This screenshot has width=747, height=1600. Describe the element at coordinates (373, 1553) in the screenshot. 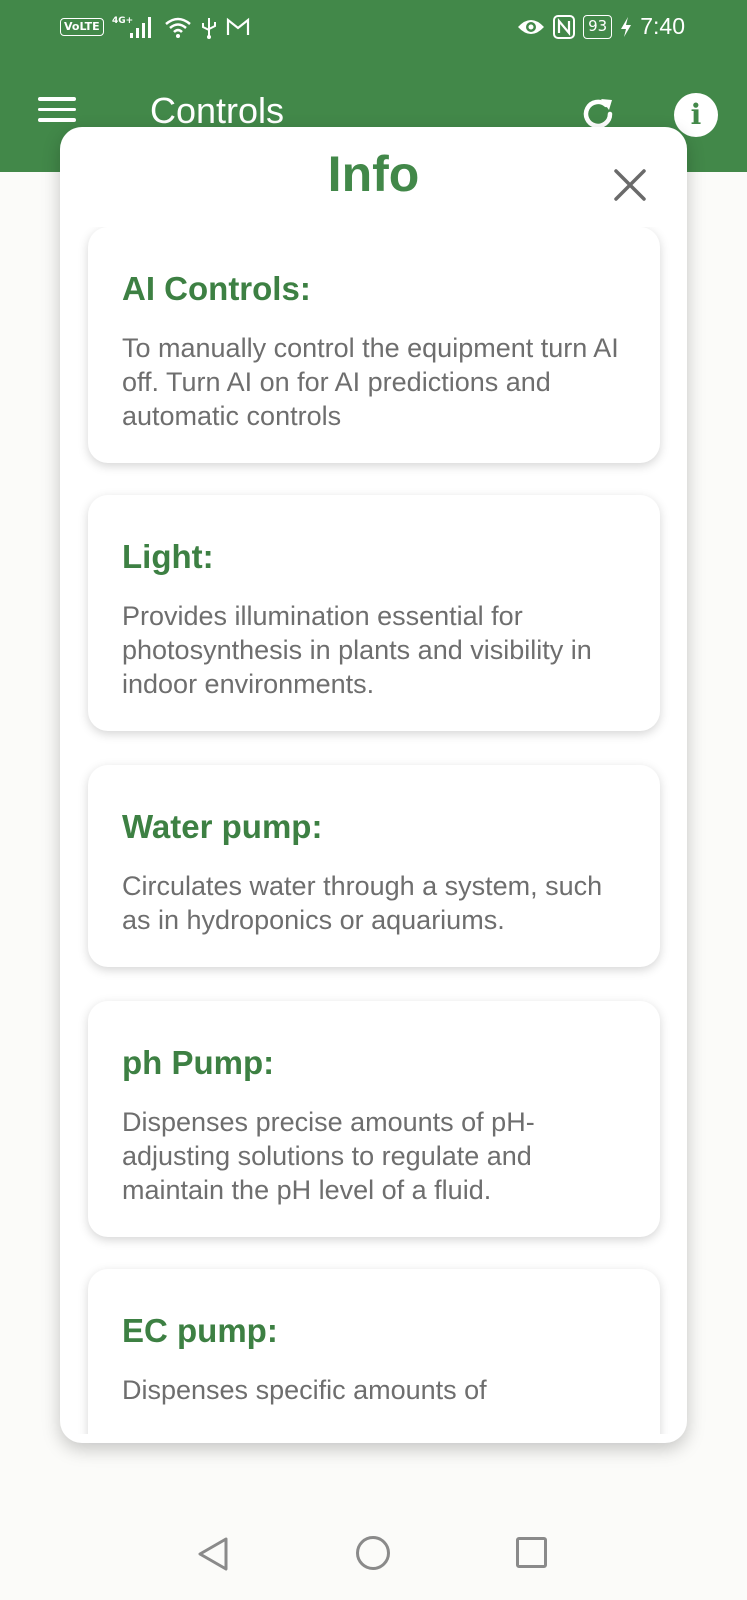

I see `home-icon` at that location.